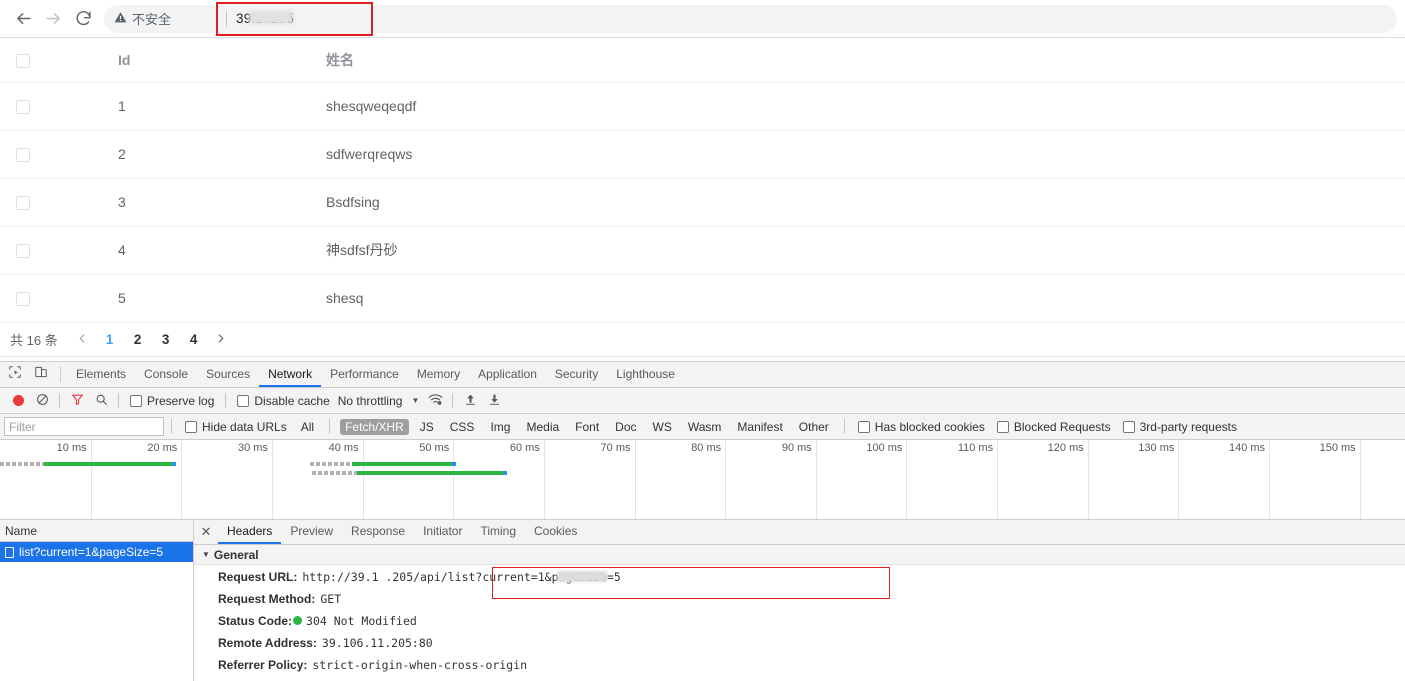 The width and height of the screenshot is (1405, 681). What do you see at coordinates (23, 60) in the screenshot?
I see `select-all-checkbox` at bounding box center [23, 60].